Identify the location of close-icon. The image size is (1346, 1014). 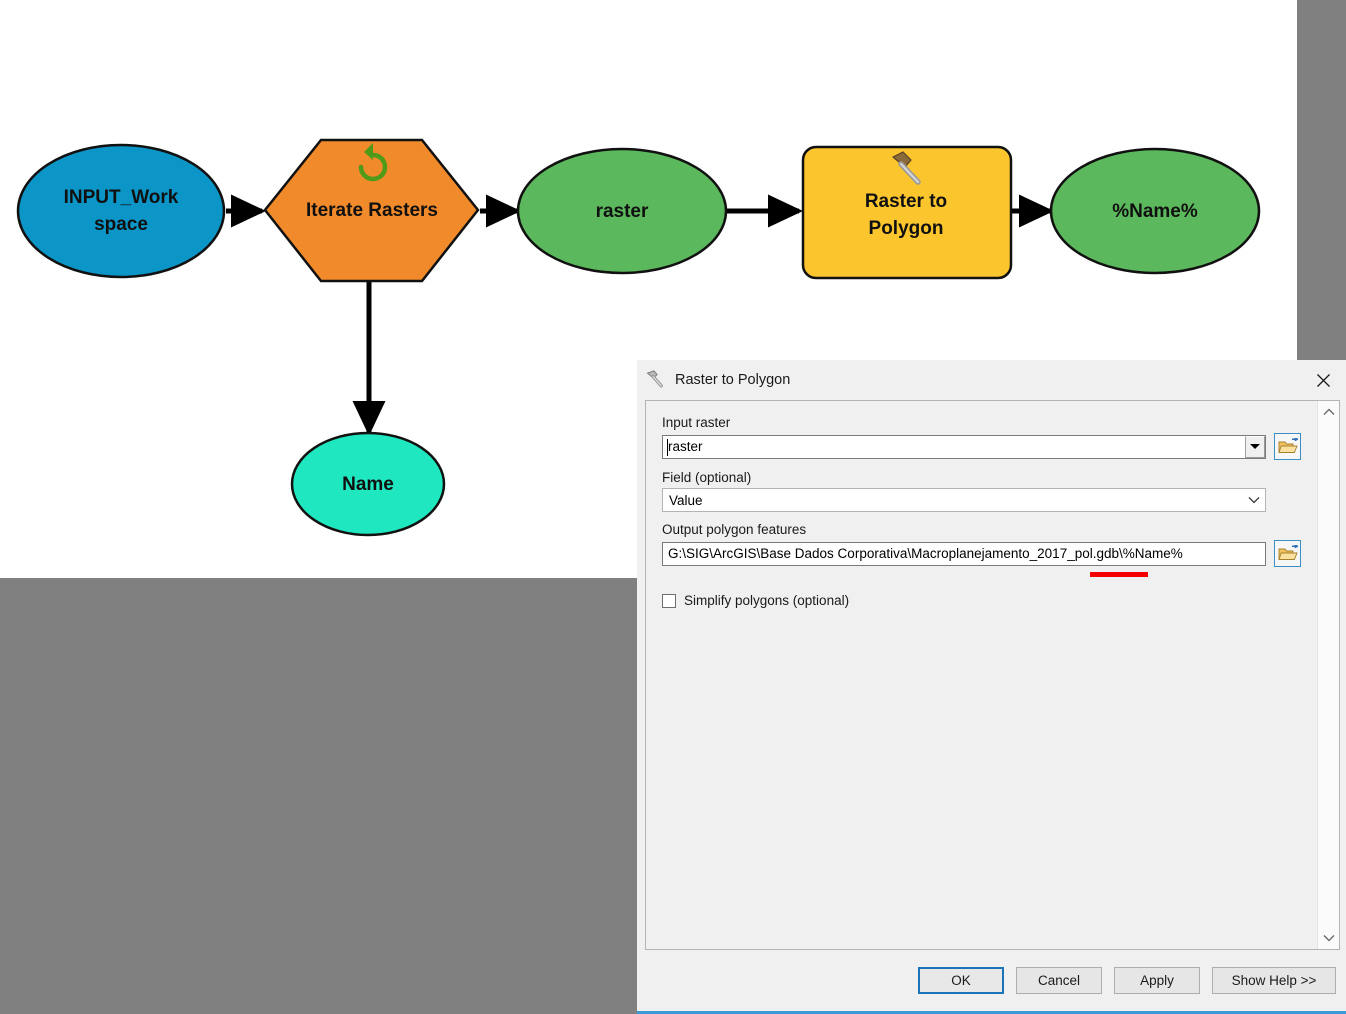
(1323, 380).